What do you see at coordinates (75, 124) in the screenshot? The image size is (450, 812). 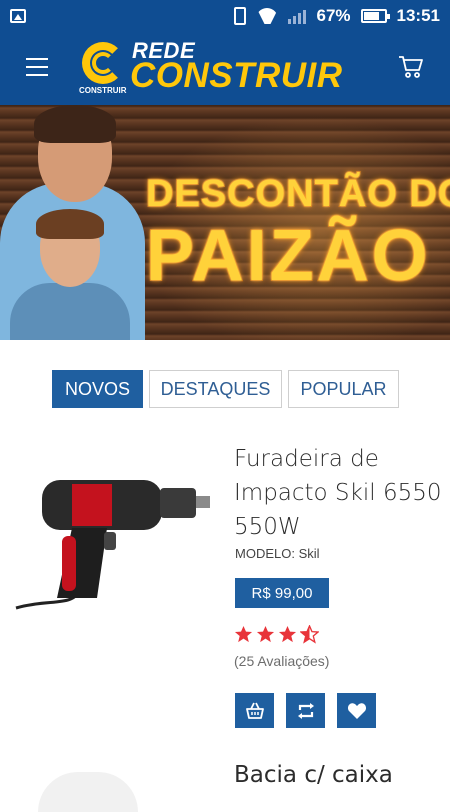 I see `father-hair` at bounding box center [75, 124].